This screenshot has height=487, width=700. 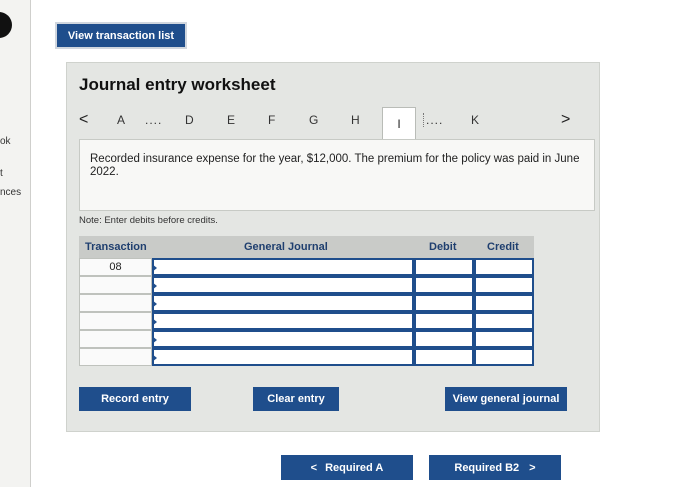 I want to click on tab-e: E, so click(x=231, y=120).